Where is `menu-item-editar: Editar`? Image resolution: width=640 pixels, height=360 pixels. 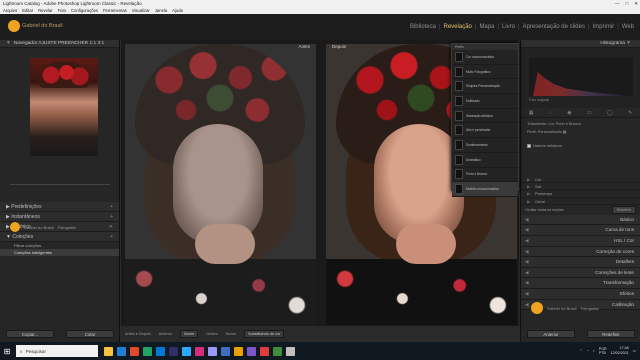
menu-item-editar: Editar is located at coordinates (27, 10).